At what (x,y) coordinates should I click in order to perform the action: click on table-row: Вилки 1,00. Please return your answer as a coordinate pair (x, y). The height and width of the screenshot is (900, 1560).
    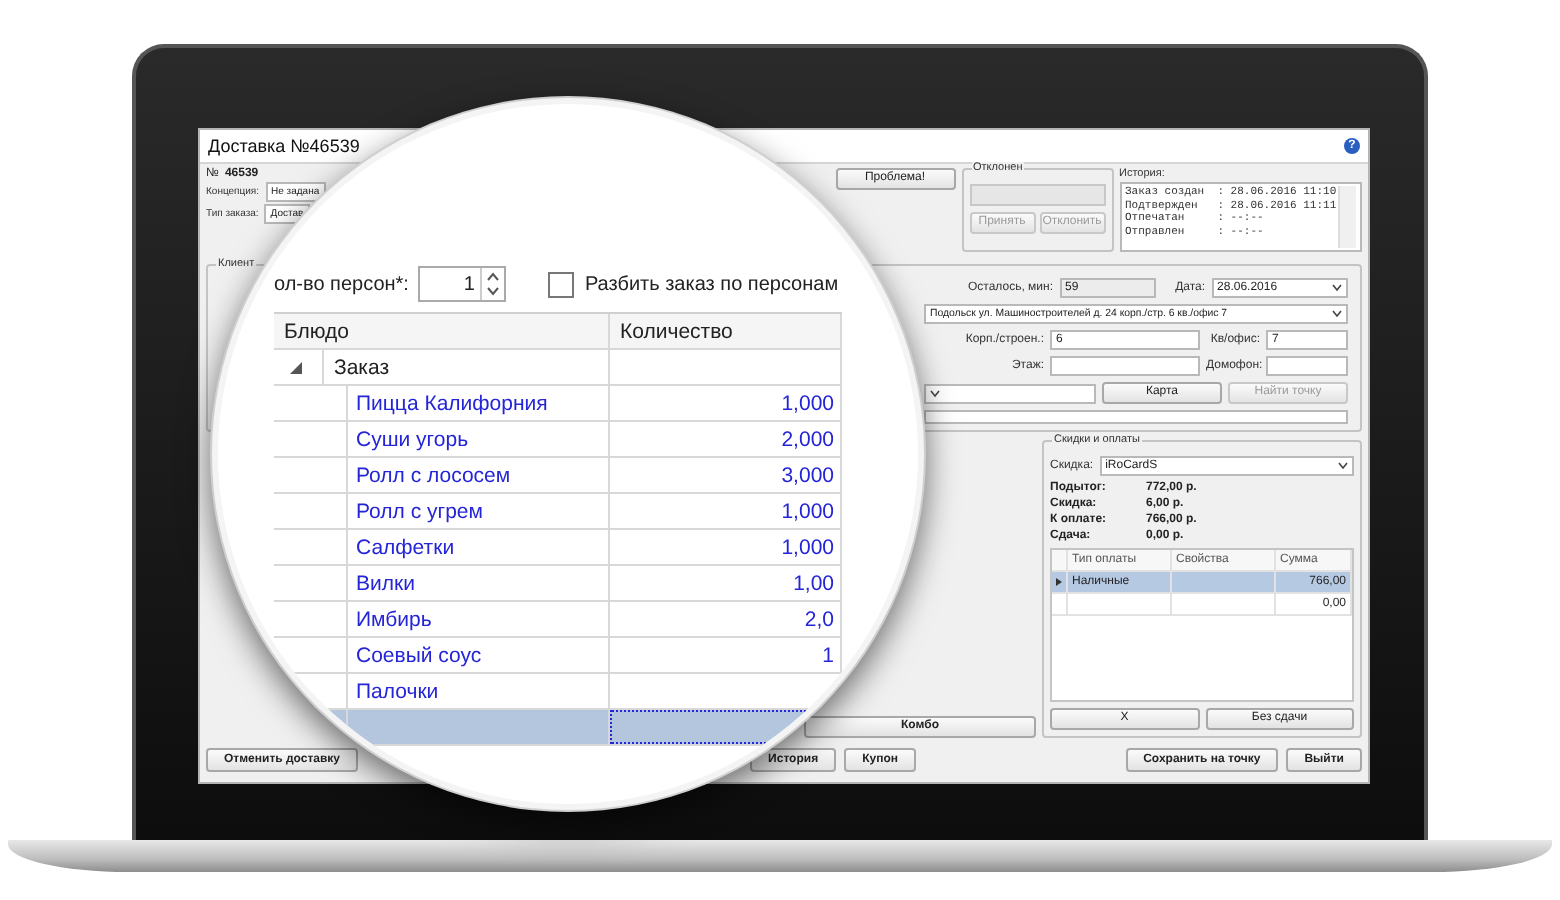
    Looking at the image, I should click on (558, 584).